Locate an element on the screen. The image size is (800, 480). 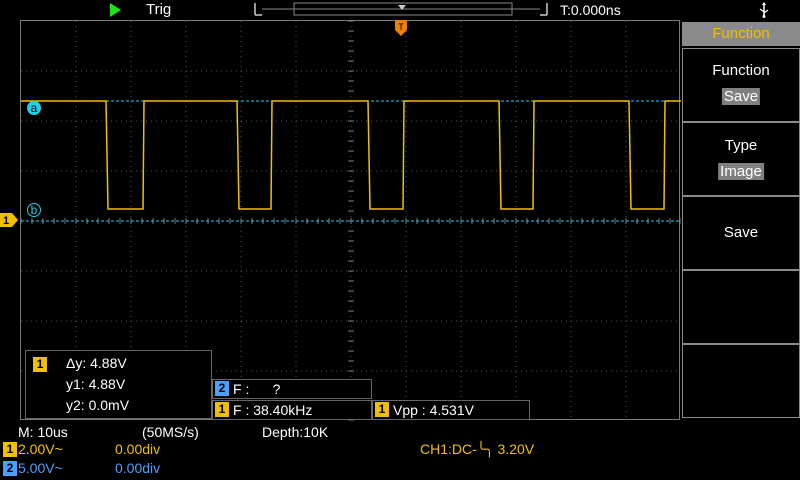
svg-text: T is located at coordinates (401, 27).